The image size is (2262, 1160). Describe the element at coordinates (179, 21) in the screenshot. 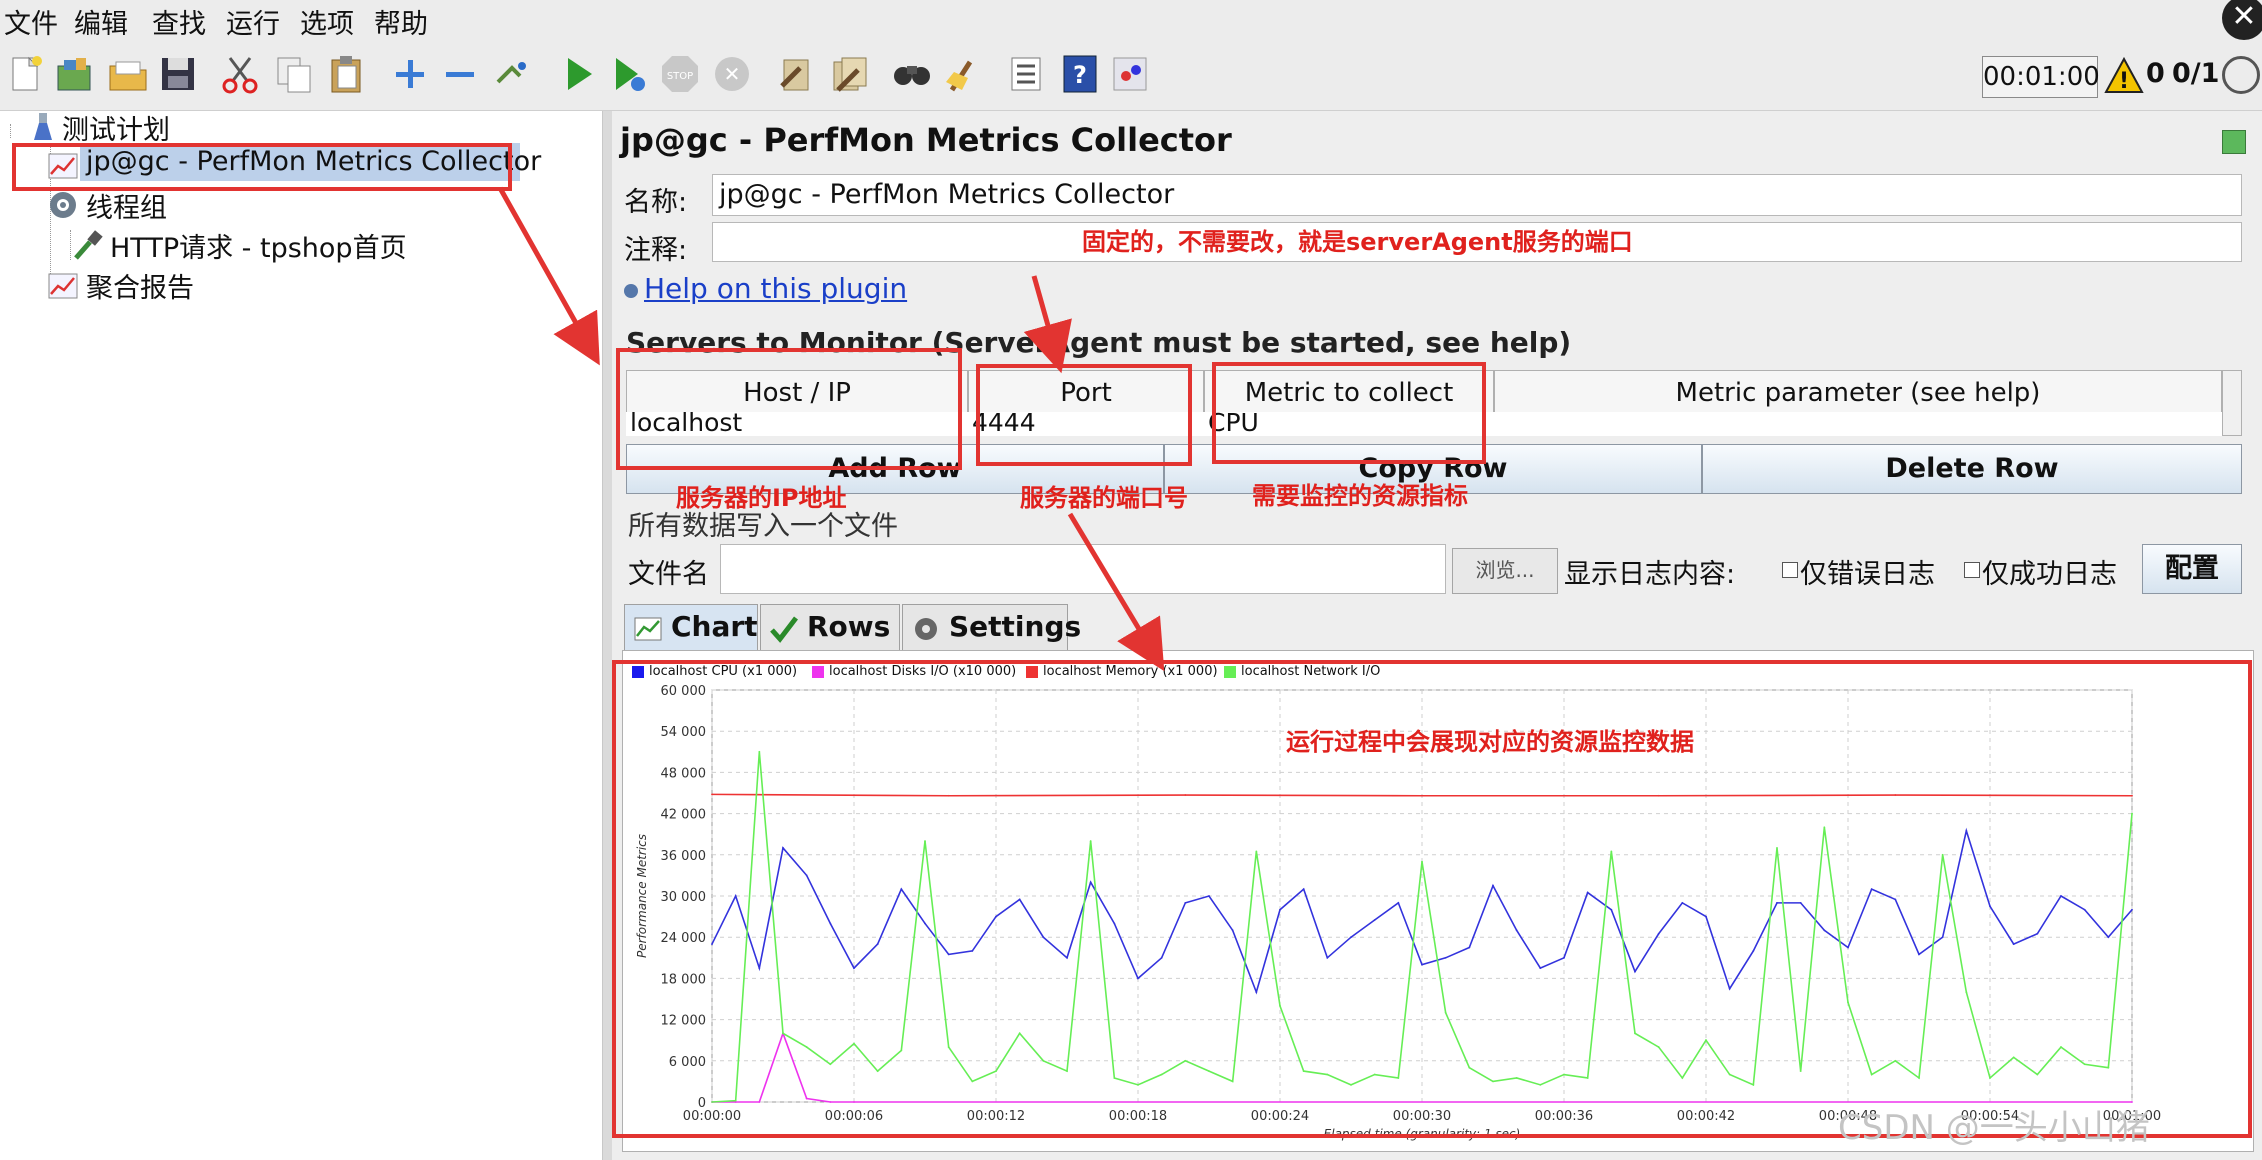

I see `menu-search: 查找` at that location.